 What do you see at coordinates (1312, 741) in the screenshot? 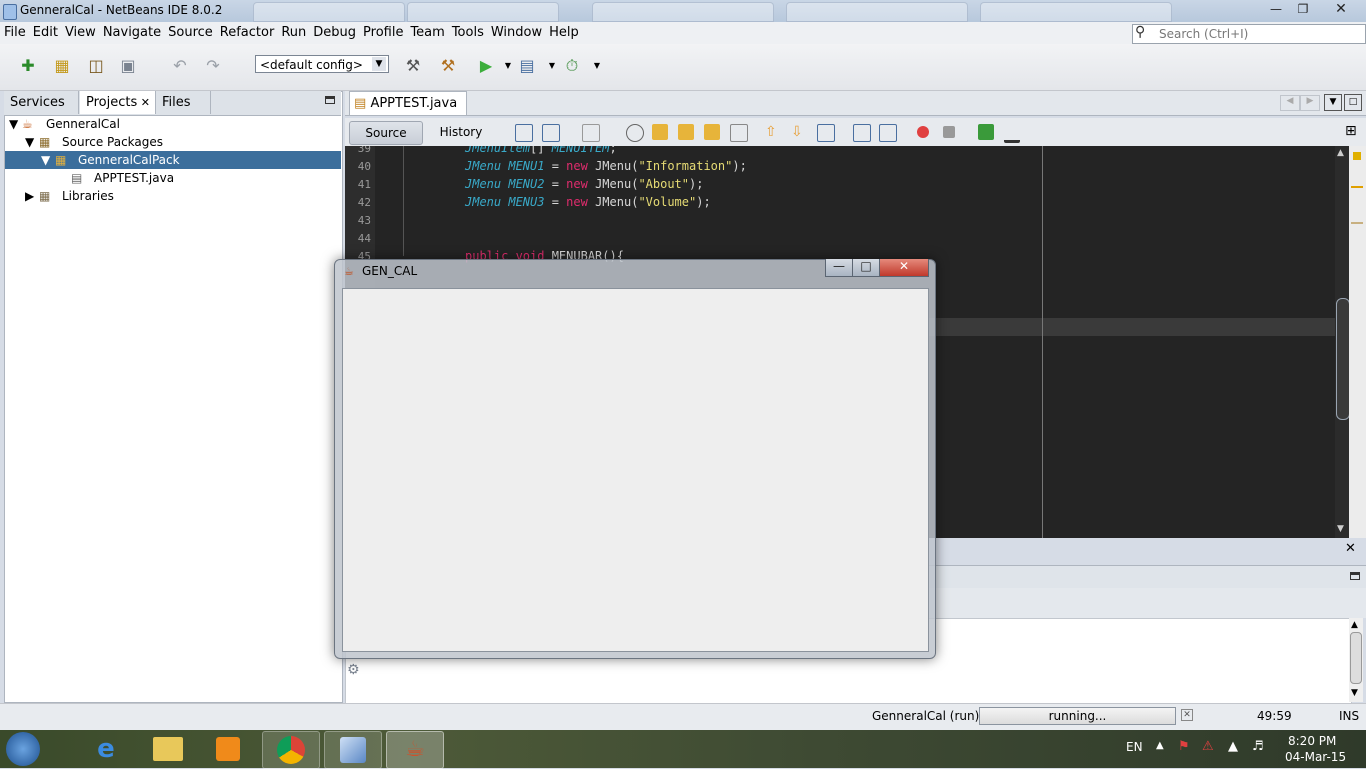
I see `clock-time: 8:20 PM` at bounding box center [1312, 741].